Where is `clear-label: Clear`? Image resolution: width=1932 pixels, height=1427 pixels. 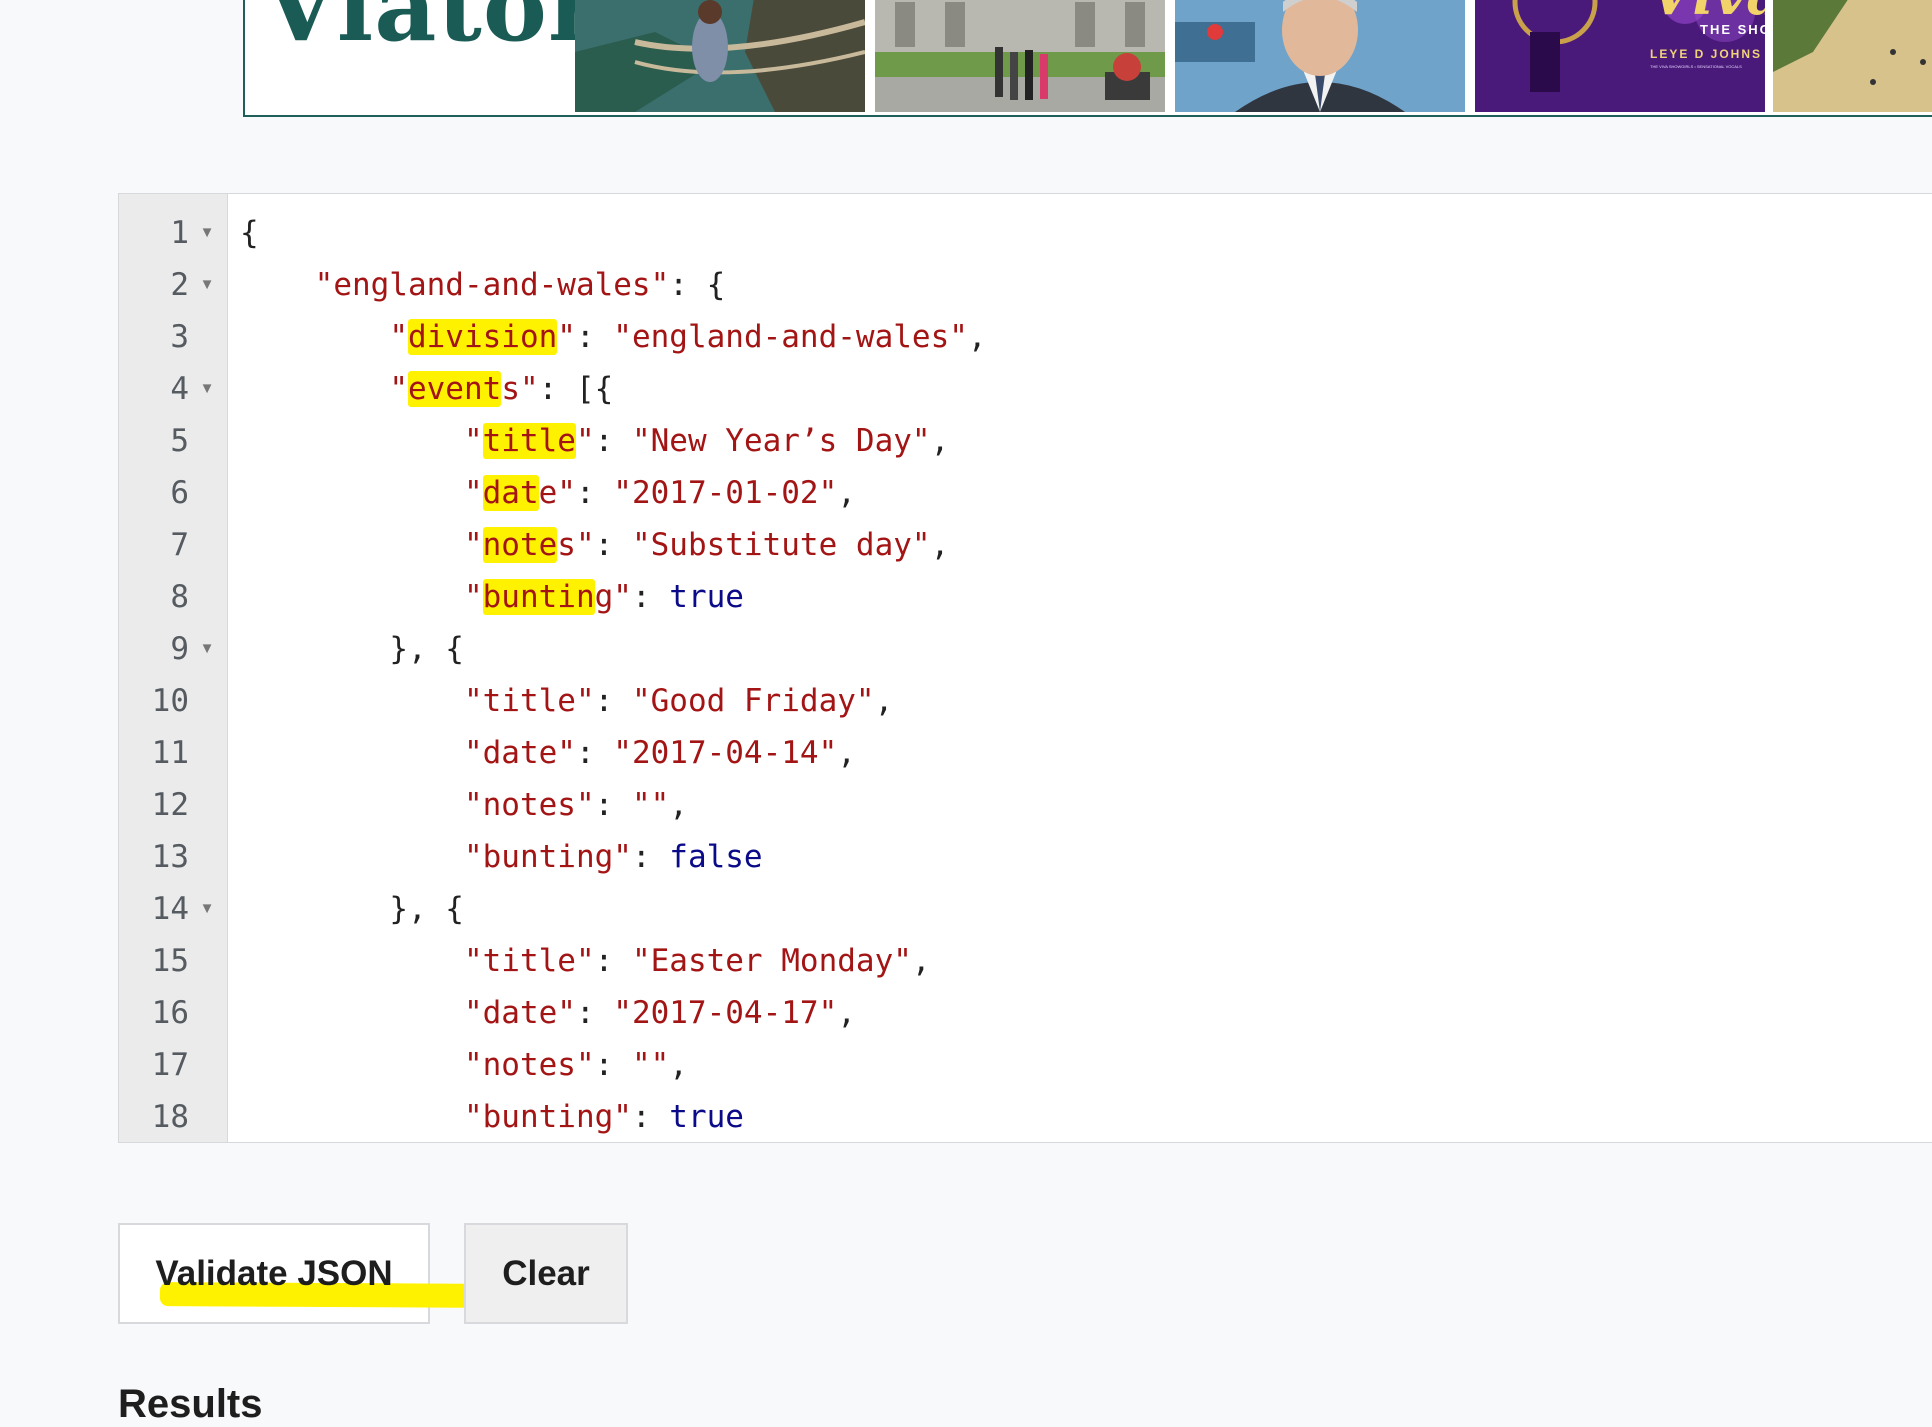
clear-label: Clear is located at coordinates (546, 1273).